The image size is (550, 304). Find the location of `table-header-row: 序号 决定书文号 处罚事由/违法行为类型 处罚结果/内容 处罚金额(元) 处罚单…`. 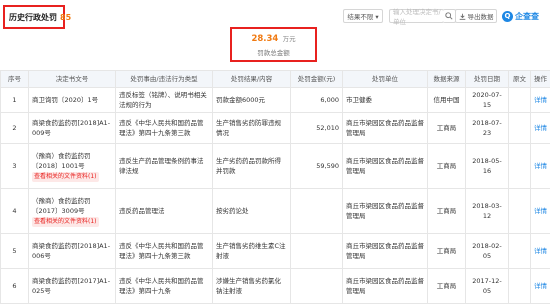

table-header-row: 序号 决定书文号 处罚事由/违法行为类型 处罚结果/内容 处罚金额(元) 处罚单… is located at coordinates (275, 79).